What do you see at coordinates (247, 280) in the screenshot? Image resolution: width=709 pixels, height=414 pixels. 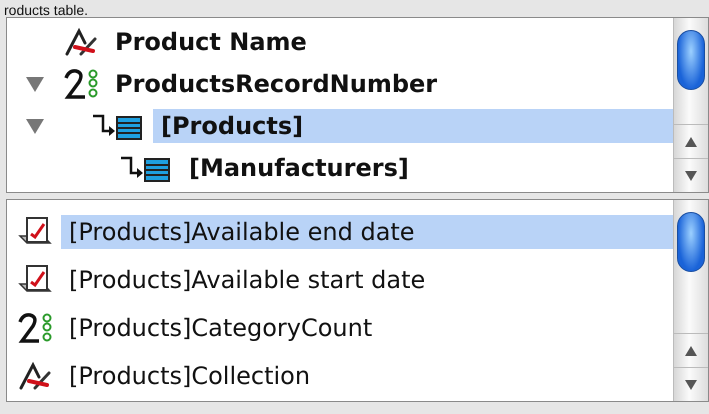 I see `field-item: [Products]Available start date` at bounding box center [247, 280].